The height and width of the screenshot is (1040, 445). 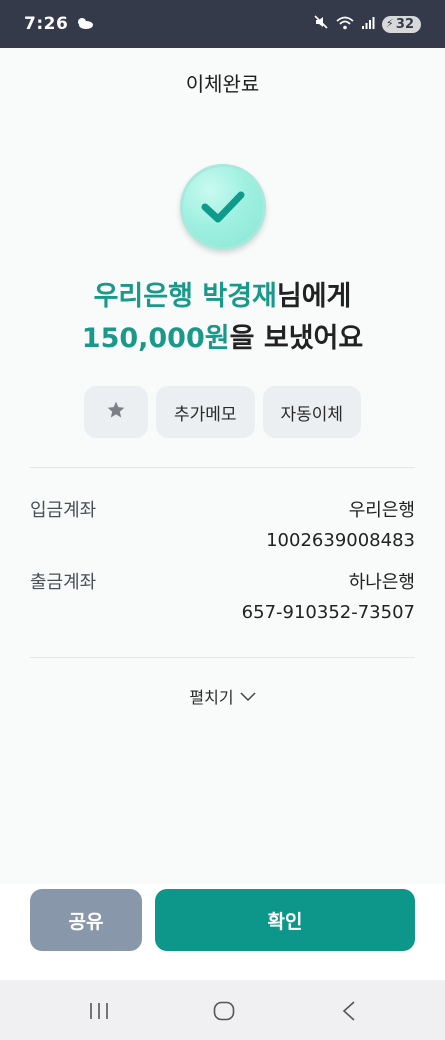 I want to click on withdraw-account-row: 출금계좌 하나은행 657-910352-73507, so click(x=222, y=598).